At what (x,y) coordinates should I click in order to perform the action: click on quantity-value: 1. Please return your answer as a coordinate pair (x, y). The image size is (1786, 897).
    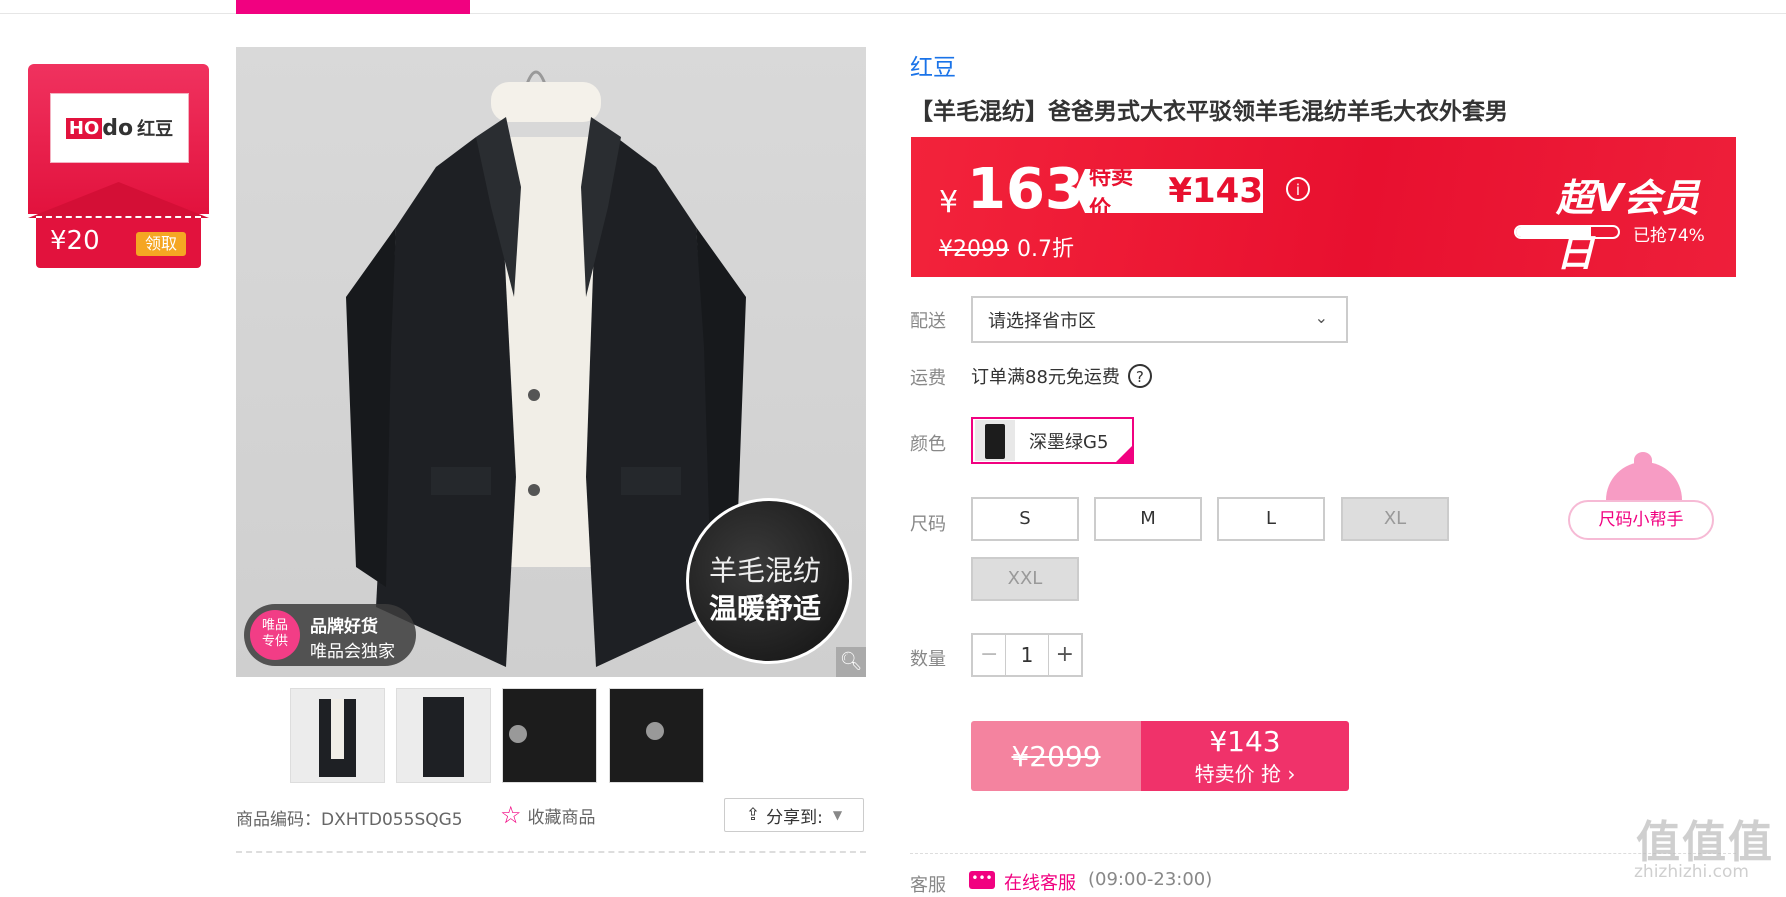
    Looking at the image, I should click on (1026, 655).